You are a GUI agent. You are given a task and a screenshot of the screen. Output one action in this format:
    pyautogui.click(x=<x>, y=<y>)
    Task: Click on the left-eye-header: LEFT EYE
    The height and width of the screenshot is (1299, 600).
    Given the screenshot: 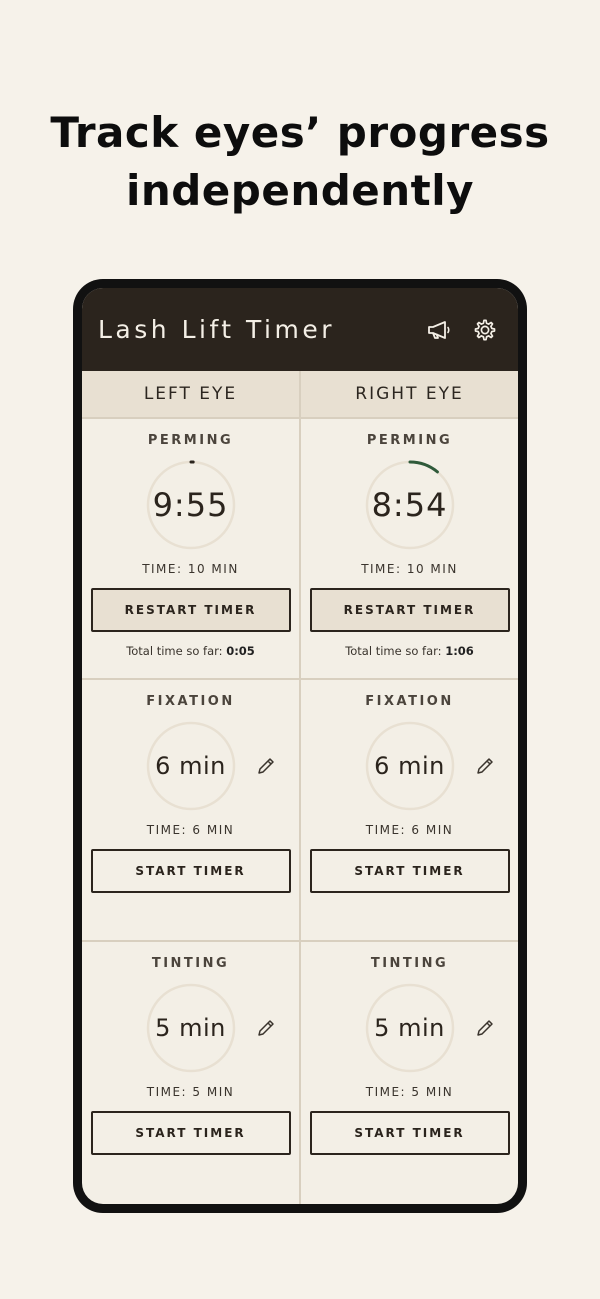 What is the action you would take?
    pyautogui.click(x=190, y=395)
    